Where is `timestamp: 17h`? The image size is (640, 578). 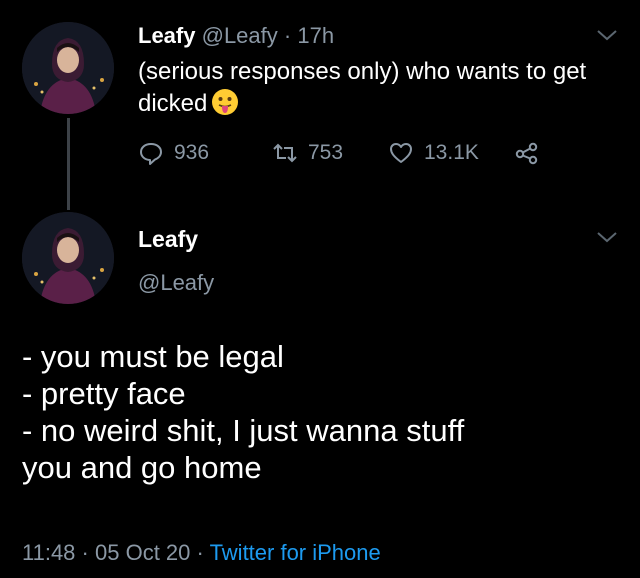 timestamp: 17h is located at coordinates (315, 35).